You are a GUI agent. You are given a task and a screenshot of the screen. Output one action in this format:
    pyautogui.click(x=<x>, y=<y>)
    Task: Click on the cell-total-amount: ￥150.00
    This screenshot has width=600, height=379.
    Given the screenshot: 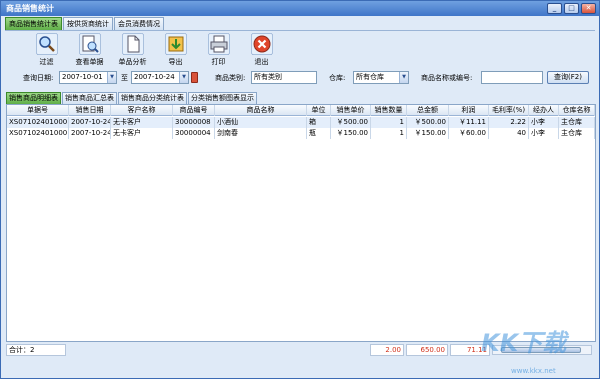 What is the action you would take?
    pyautogui.click(x=428, y=133)
    